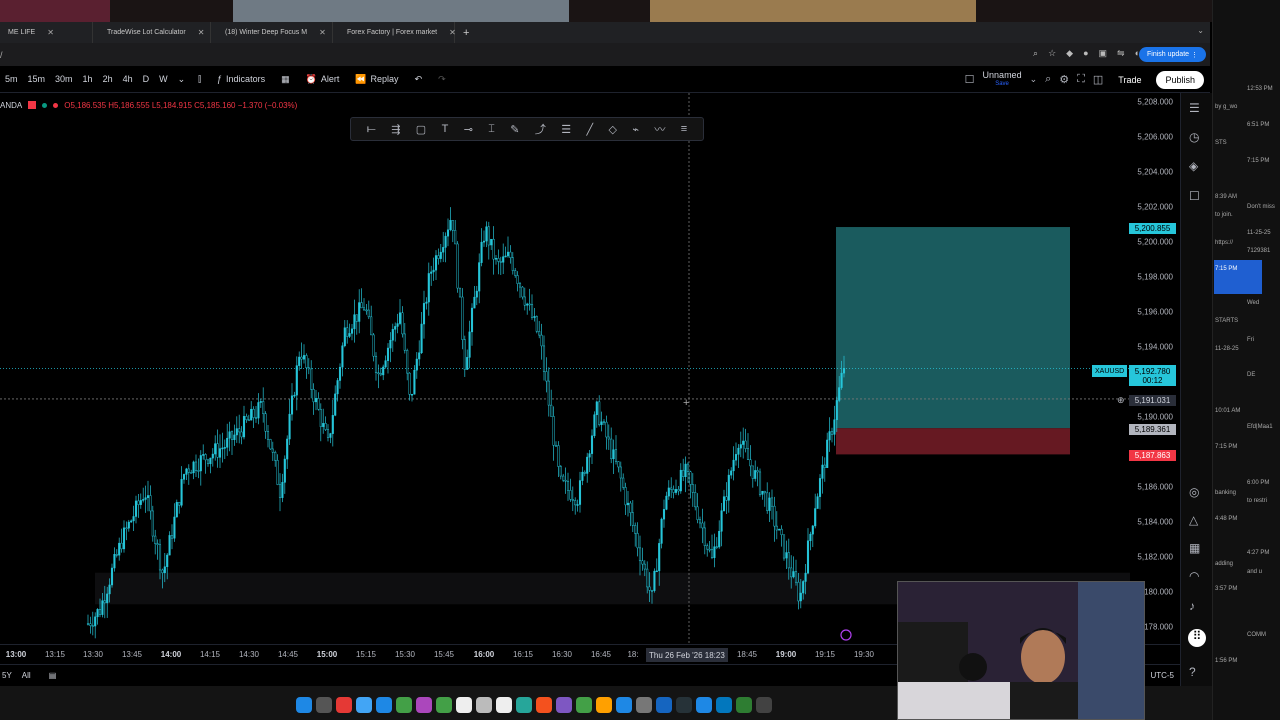 This screenshot has height=720, width=1280. I want to click on star-icon: ☆, so click(1052, 53).